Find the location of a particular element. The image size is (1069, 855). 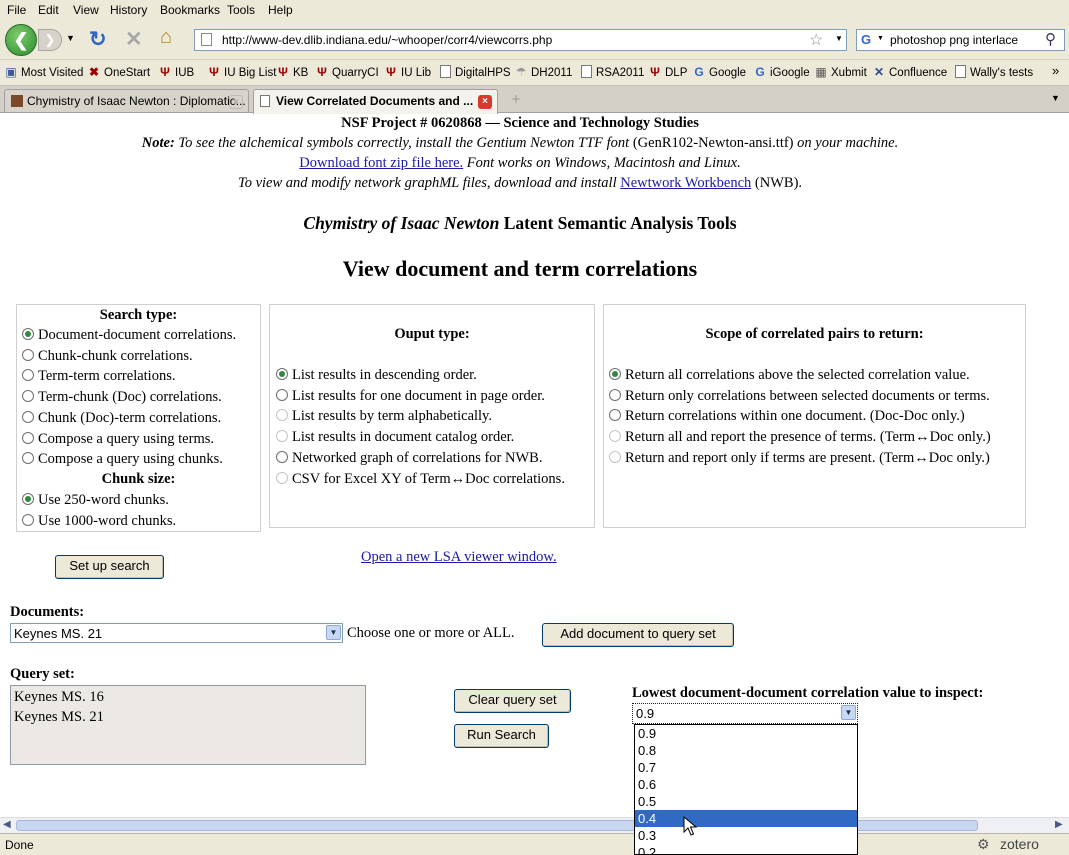

radio-query-terms: Compose a query using terms. is located at coordinates (118, 439).